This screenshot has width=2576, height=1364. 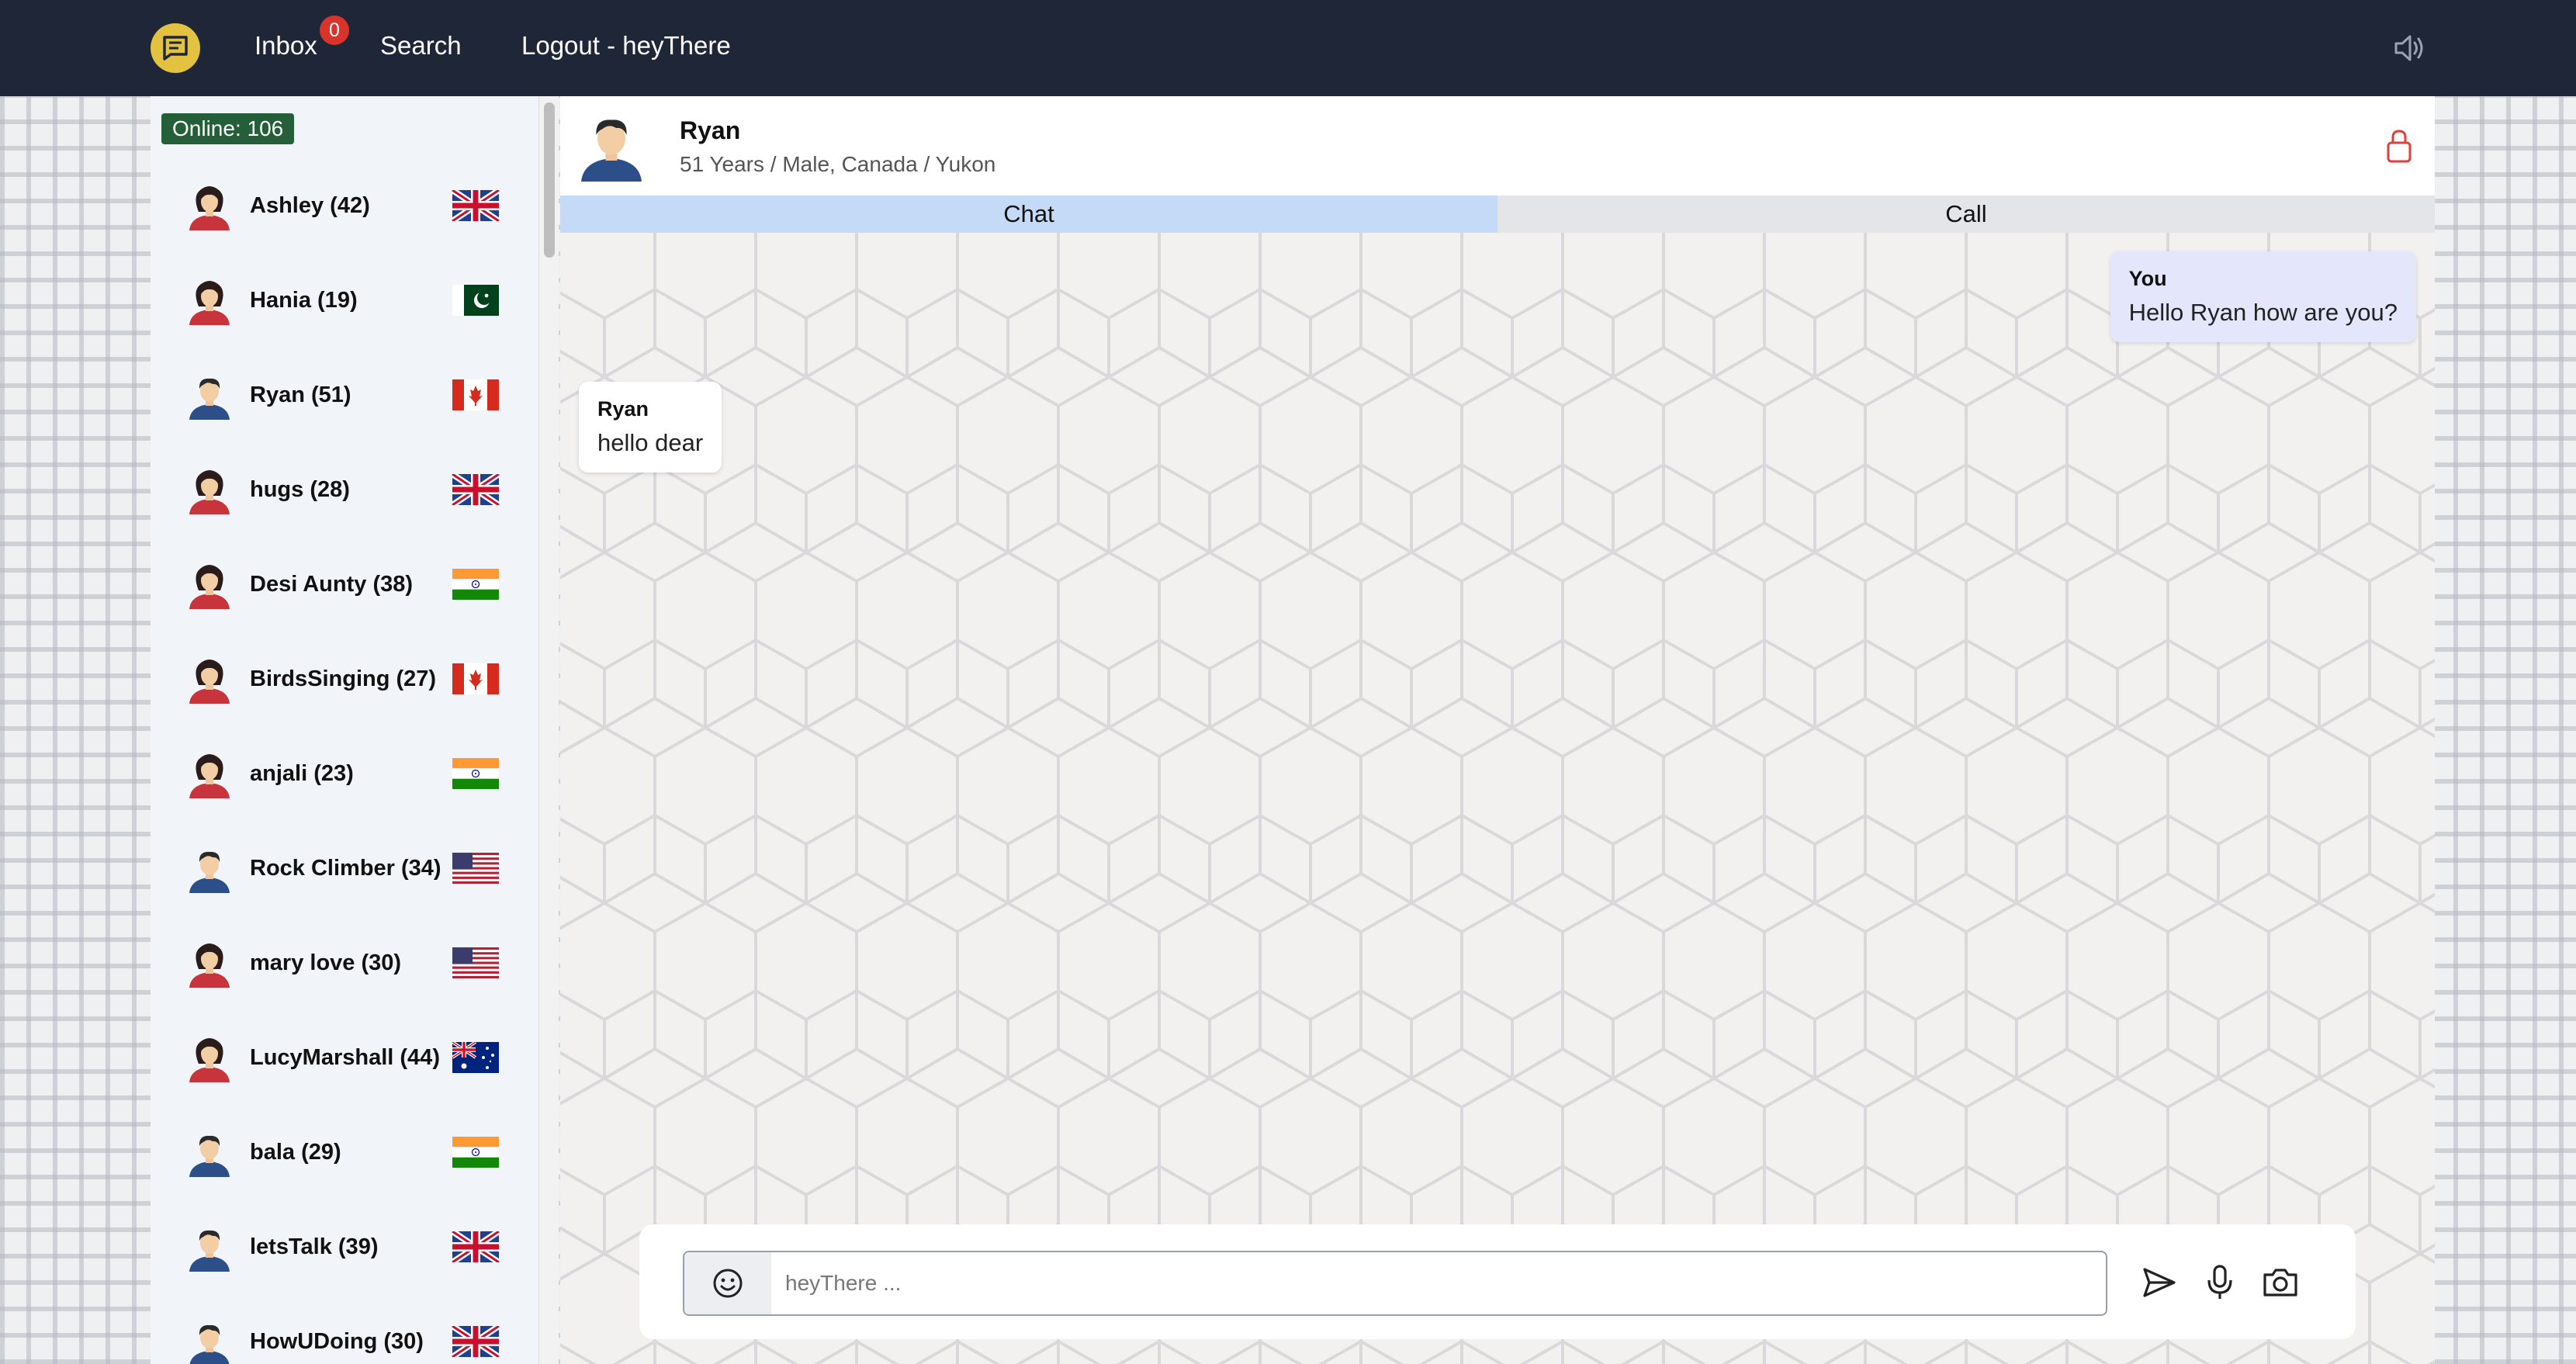 What do you see at coordinates (332, 584) in the screenshot?
I see `sidebar-user-name: Desi Aunty (38)` at bounding box center [332, 584].